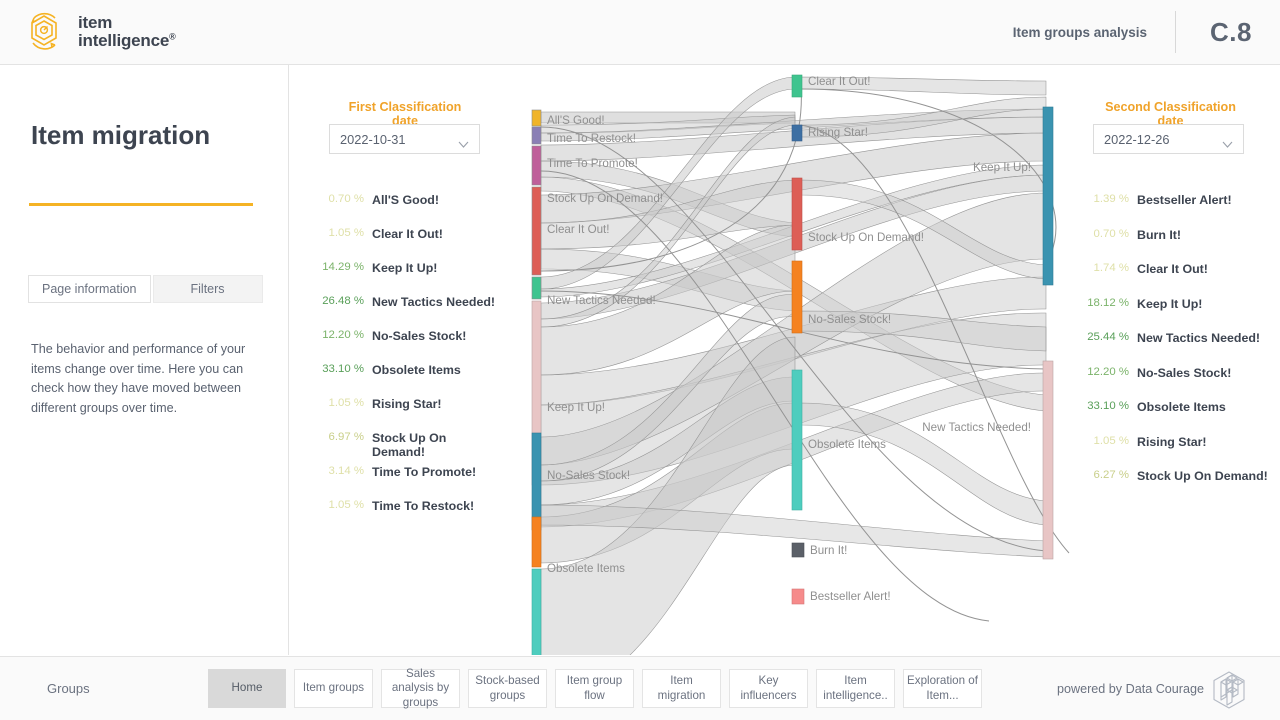  Describe the element at coordinates (507, 688) in the screenshot. I see `nav-button-stock-based-groups: Stock-based groups` at that location.